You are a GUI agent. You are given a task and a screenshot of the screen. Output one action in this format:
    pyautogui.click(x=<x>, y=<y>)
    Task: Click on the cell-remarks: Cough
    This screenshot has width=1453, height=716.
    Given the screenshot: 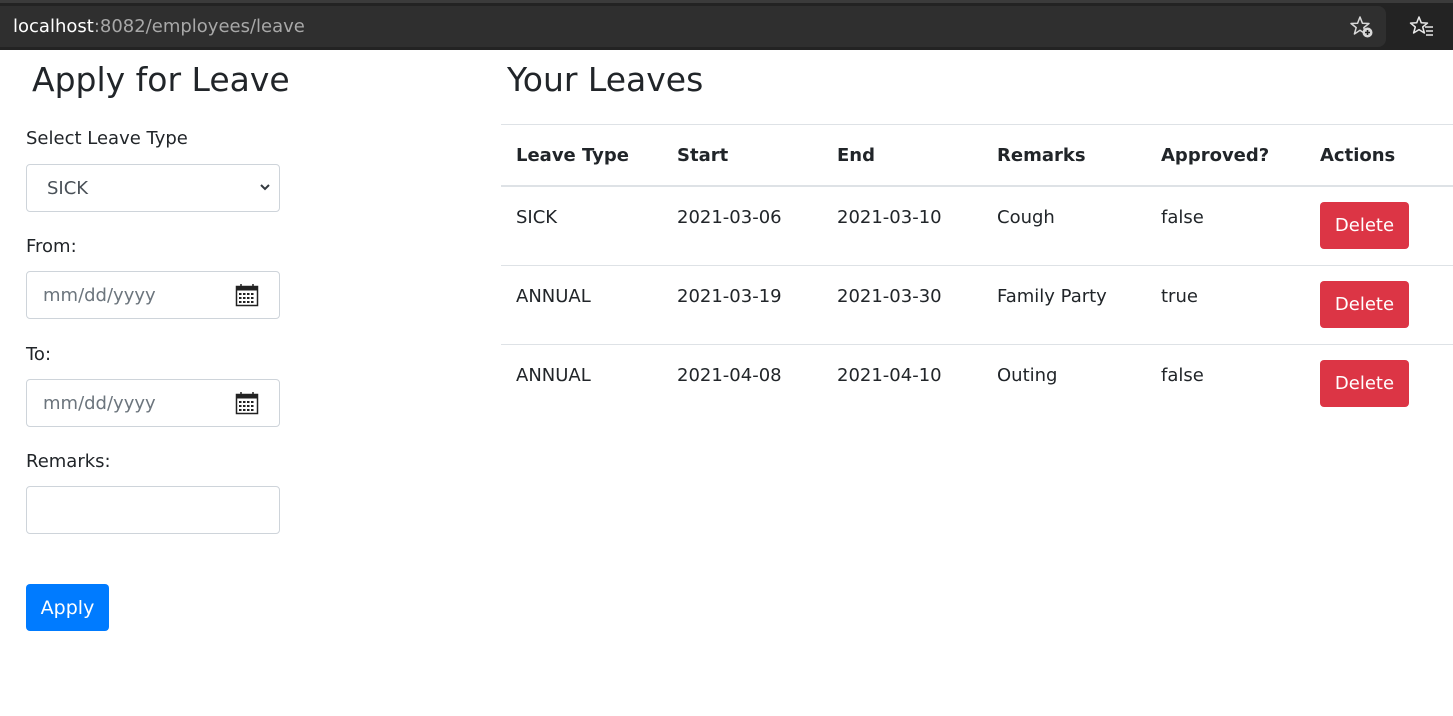 What is the action you would take?
    pyautogui.click(x=1026, y=217)
    